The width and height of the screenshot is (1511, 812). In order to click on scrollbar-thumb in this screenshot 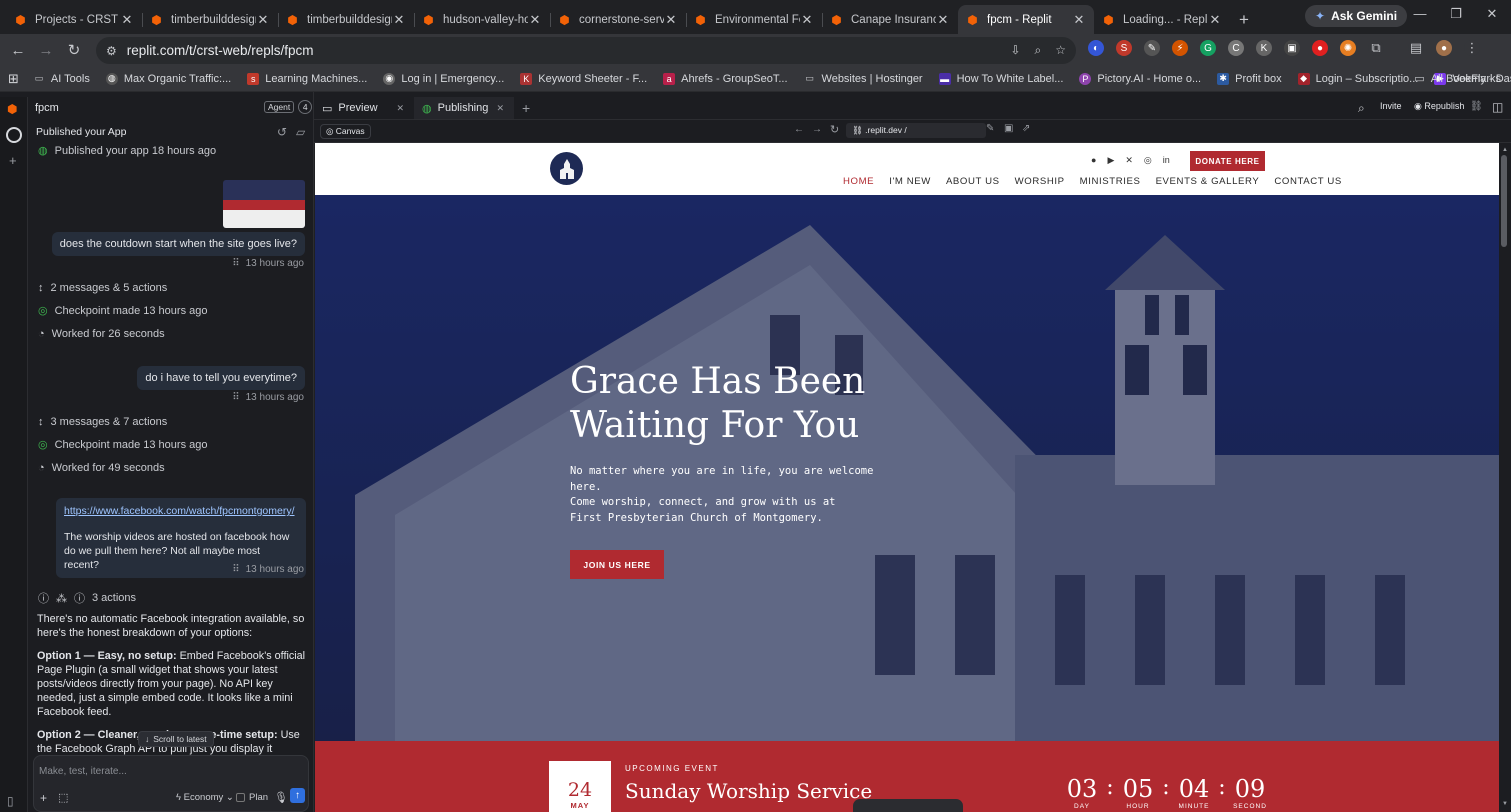, I will do `click(1504, 201)`.